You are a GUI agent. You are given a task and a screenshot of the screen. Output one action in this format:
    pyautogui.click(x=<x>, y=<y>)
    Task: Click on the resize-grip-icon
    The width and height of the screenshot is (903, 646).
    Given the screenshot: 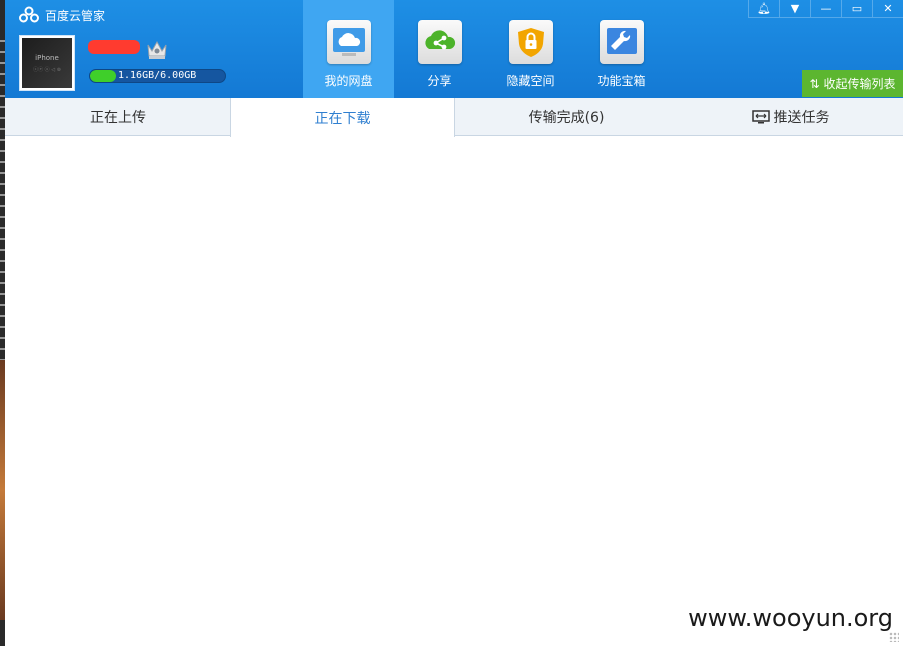 What is the action you would take?
    pyautogui.click(x=894, y=637)
    